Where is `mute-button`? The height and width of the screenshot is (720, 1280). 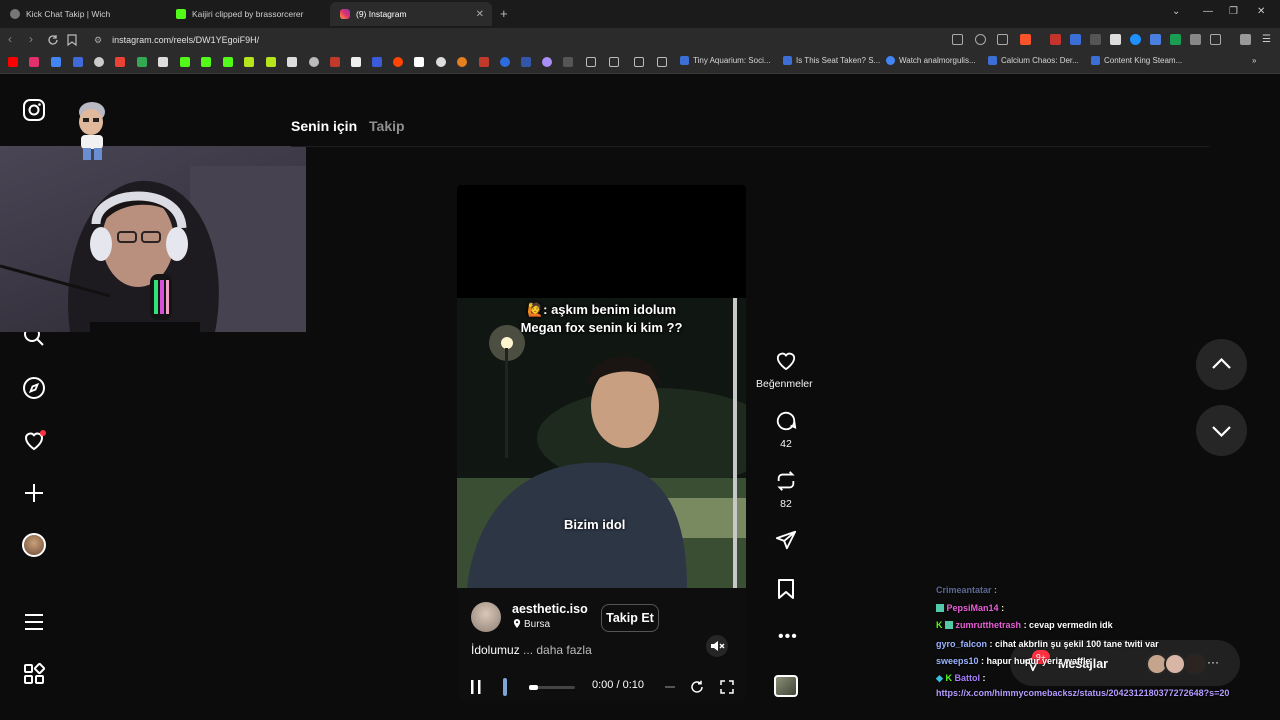
mute-button is located at coordinates (717, 646).